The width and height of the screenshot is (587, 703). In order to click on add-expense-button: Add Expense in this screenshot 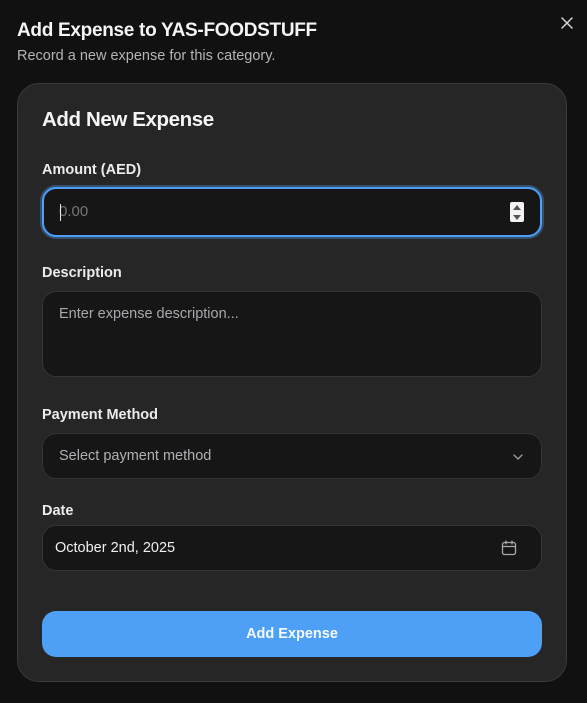, I will do `click(292, 634)`.